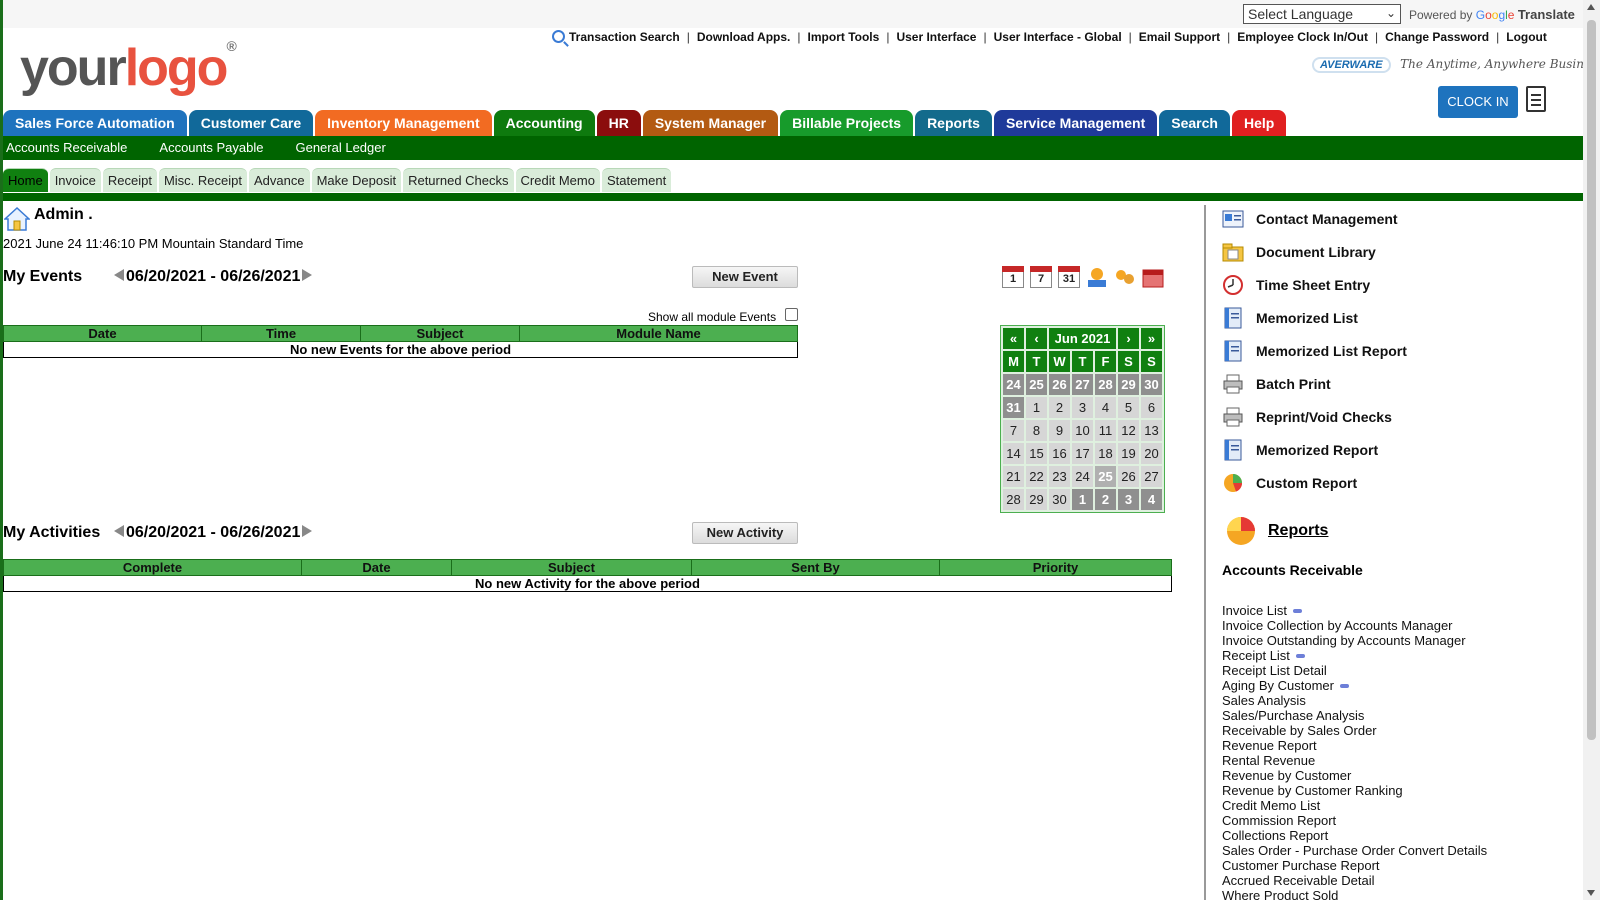 The width and height of the screenshot is (1600, 903). I want to click on activities-col-complete: Complete, so click(152, 567).